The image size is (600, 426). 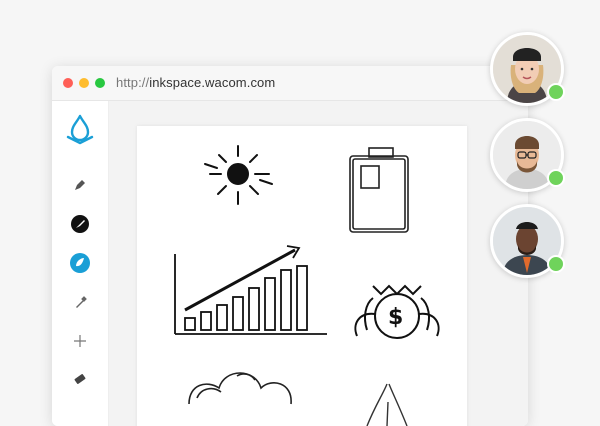 I want to click on brush-icon, so click(x=80, y=224).